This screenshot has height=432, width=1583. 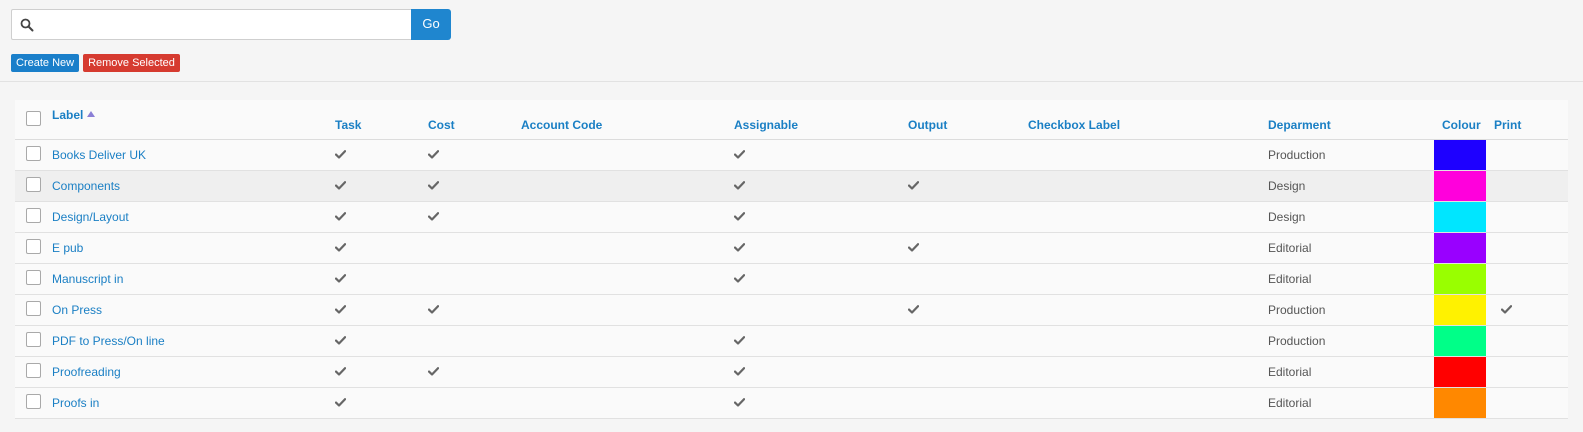 I want to click on row-label-link: Proofs in, so click(x=75, y=403).